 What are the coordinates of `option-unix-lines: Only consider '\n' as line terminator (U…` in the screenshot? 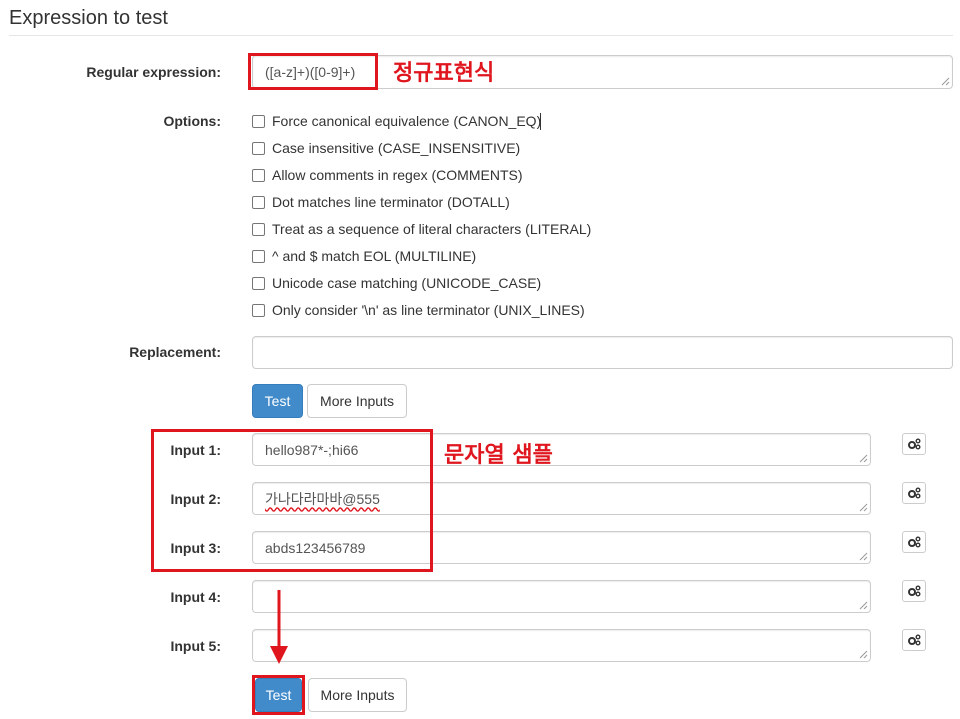 It's located at (418, 310).